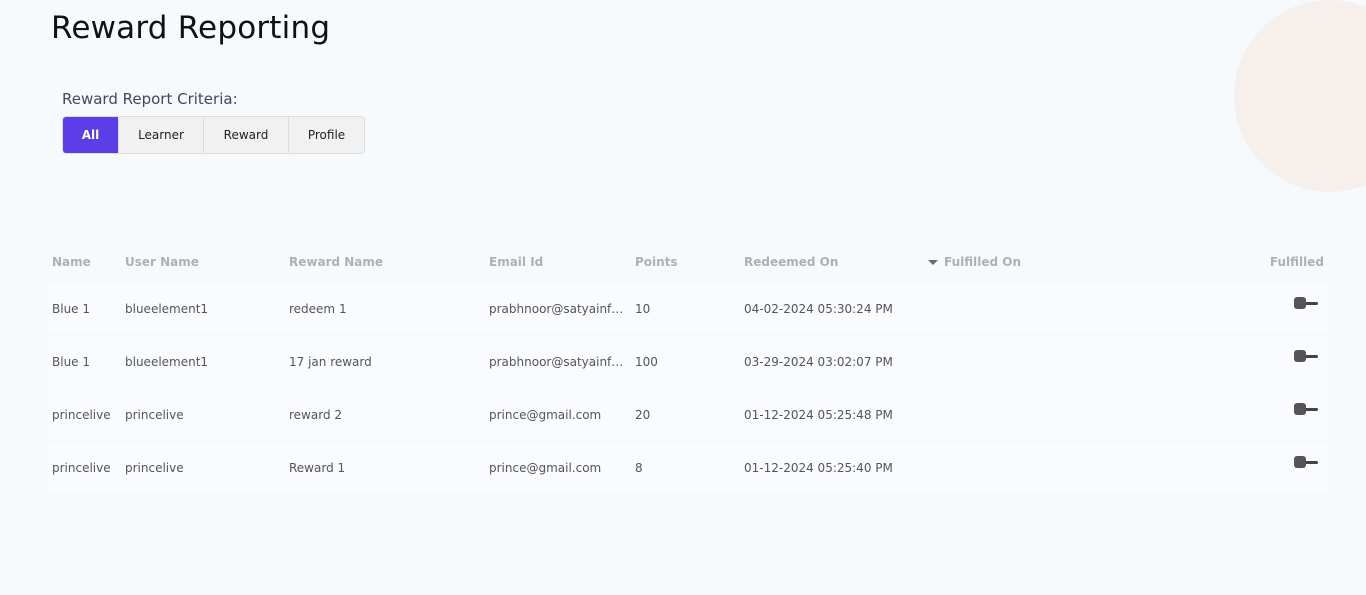  Describe the element at coordinates (336, 262) in the screenshot. I see `header-reward-name: Reward Name` at that location.